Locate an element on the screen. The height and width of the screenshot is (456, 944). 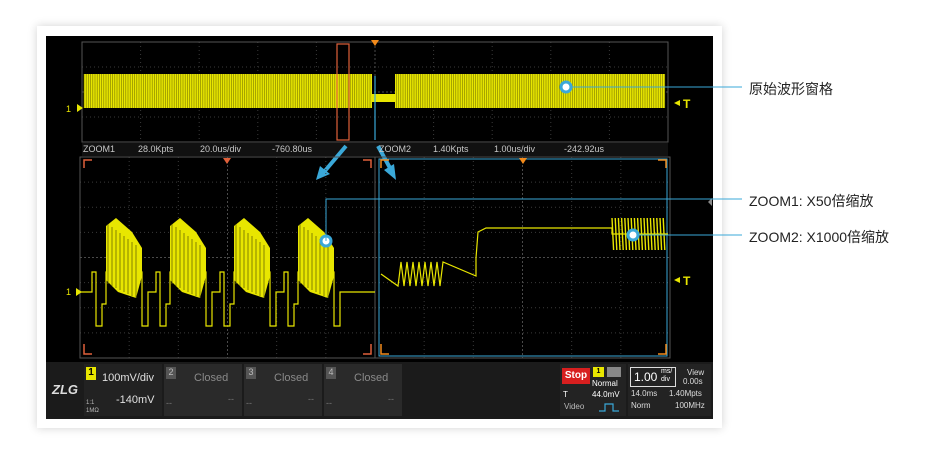
annotation-zoom1: ZOOM1: X50倍缩放 is located at coordinates (811, 201).